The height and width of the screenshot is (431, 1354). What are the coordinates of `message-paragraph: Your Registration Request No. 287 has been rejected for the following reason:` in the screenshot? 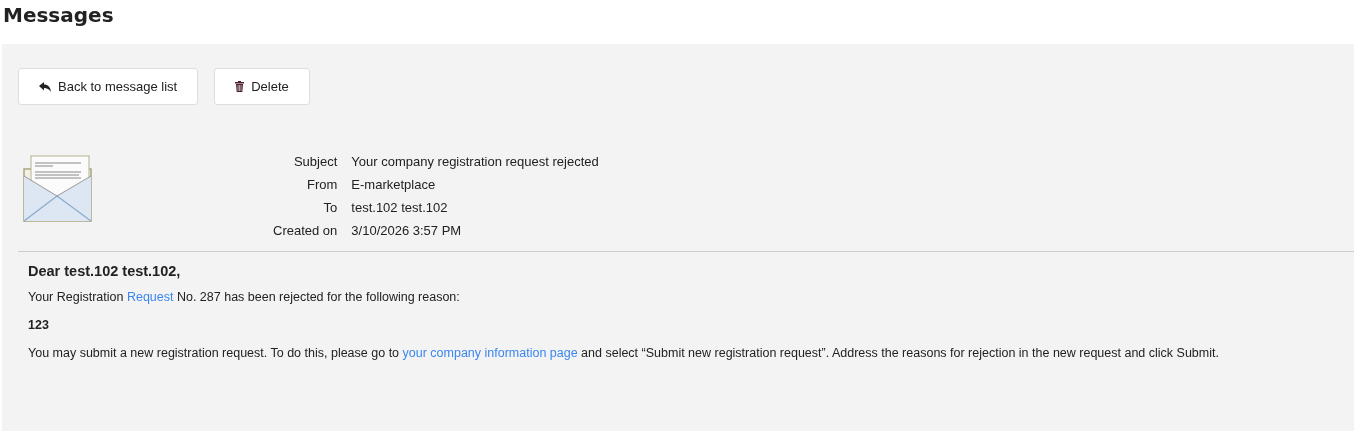 It's located at (244, 297).